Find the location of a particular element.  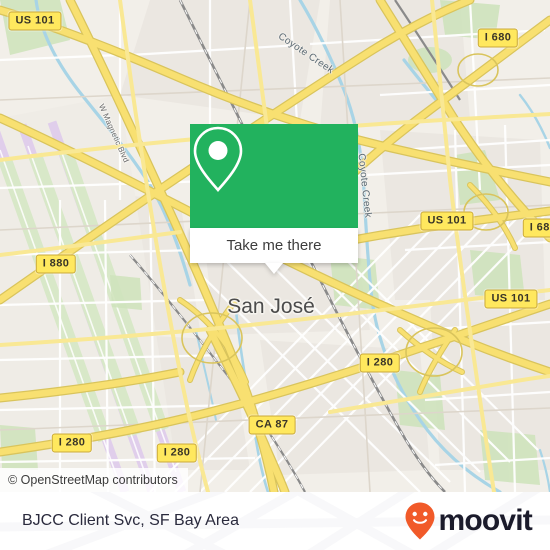

take-me-there-button: Take me there is located at coordinates (274, 251).